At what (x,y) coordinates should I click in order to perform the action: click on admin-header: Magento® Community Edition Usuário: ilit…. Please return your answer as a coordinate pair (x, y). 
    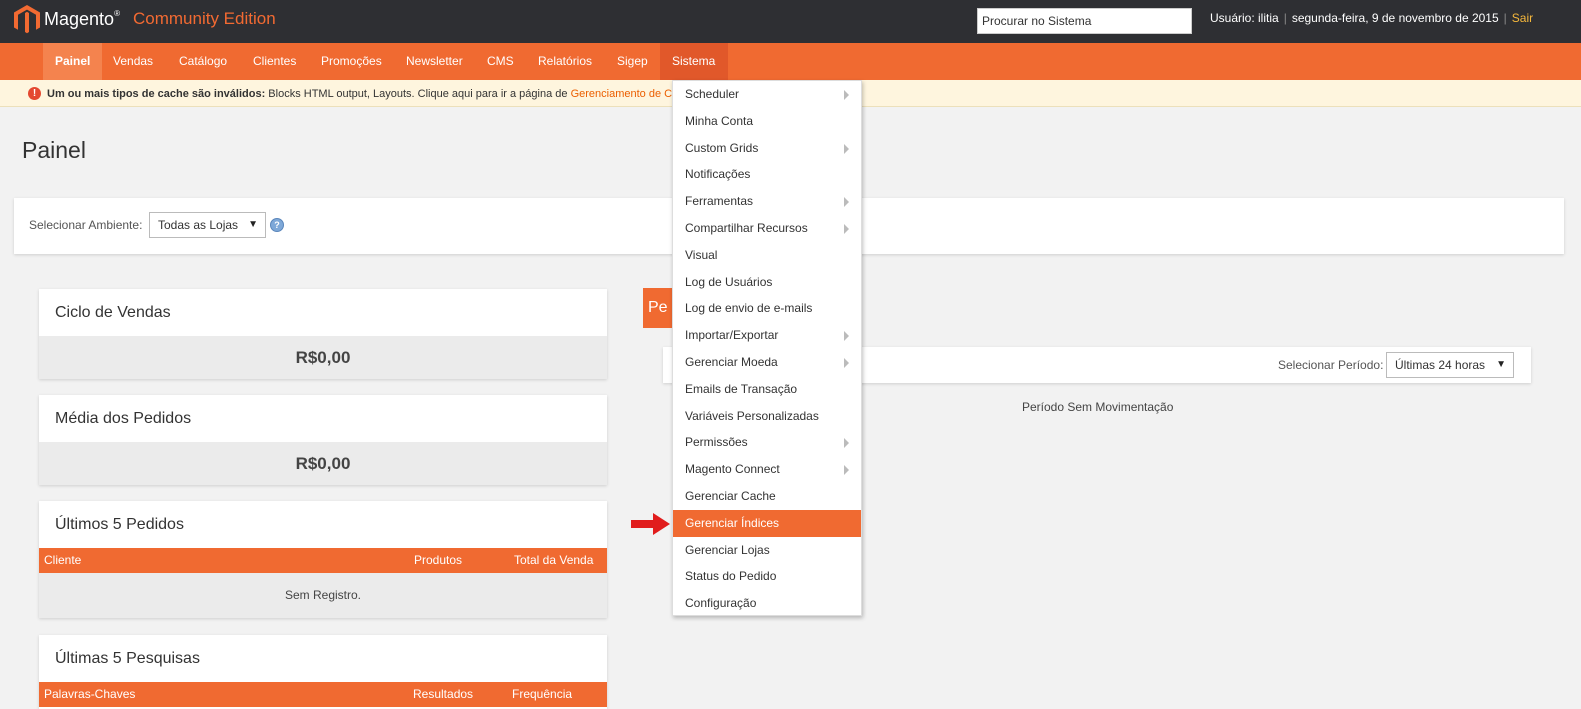
    Looking at the image, I should click on (790, 21).